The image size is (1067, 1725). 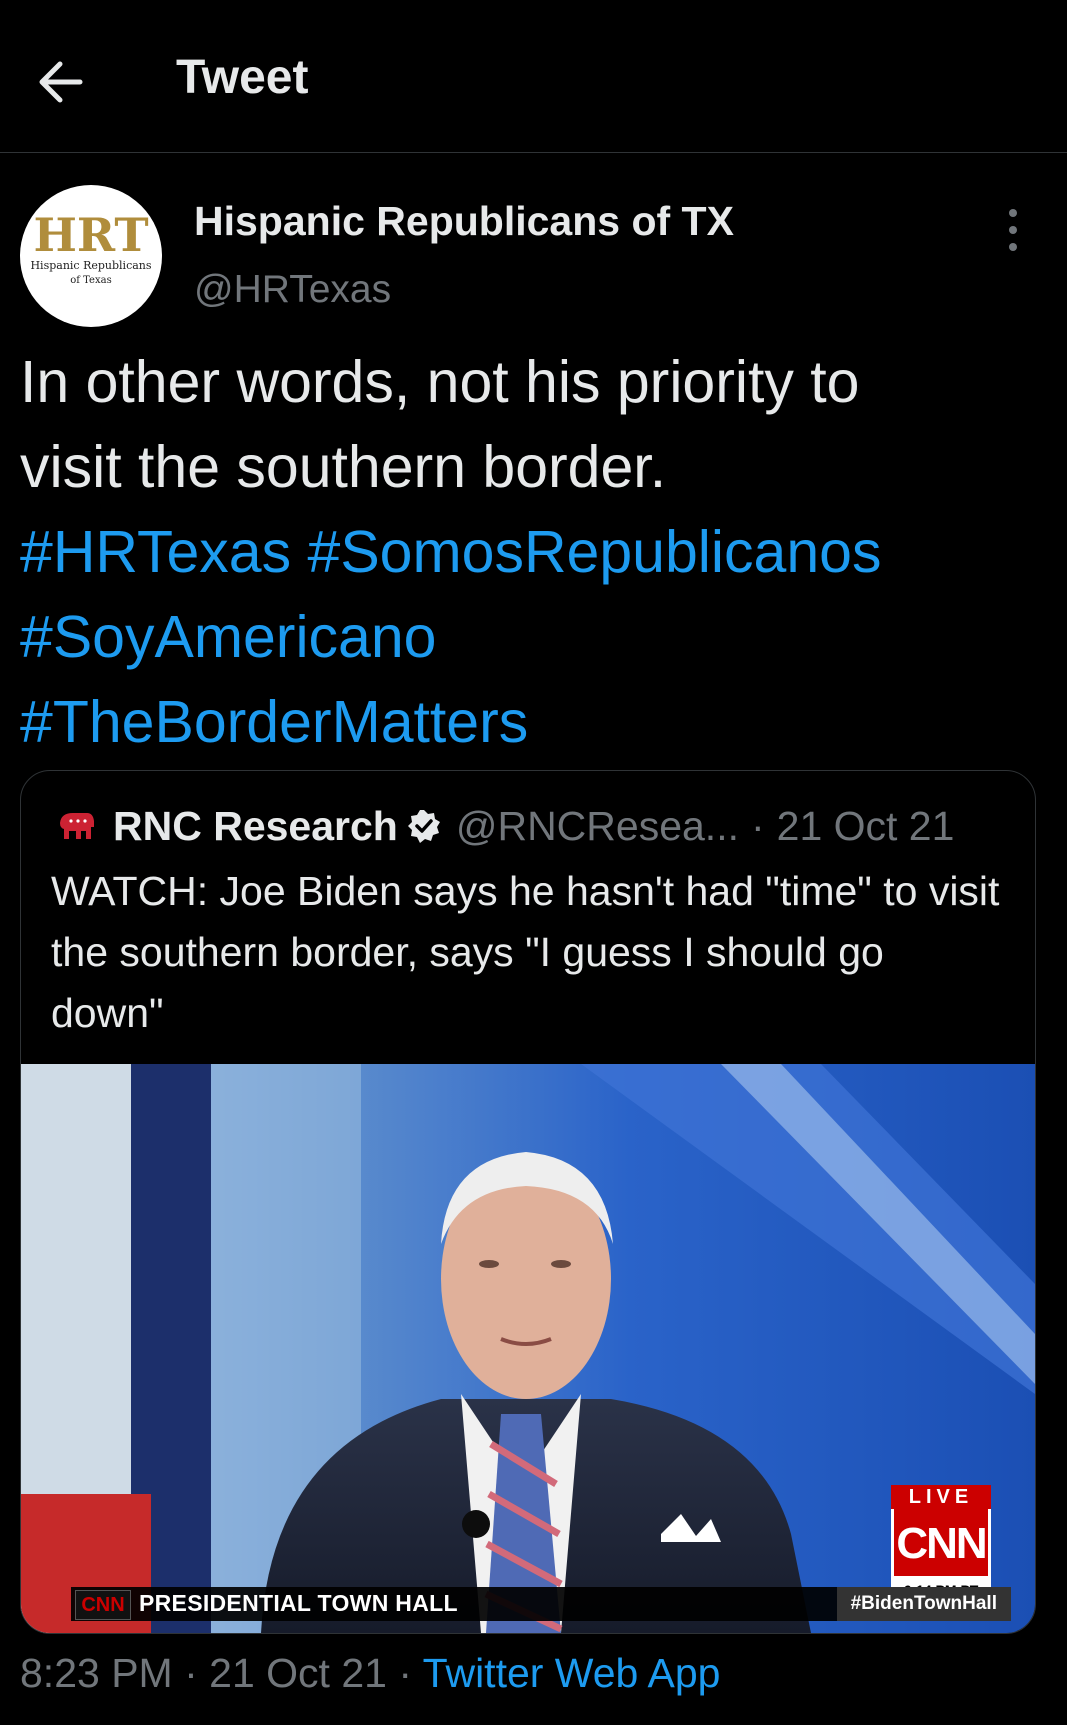 I want to click on tweet-date: 21 Oct 21, so click(x=298, y=1673).